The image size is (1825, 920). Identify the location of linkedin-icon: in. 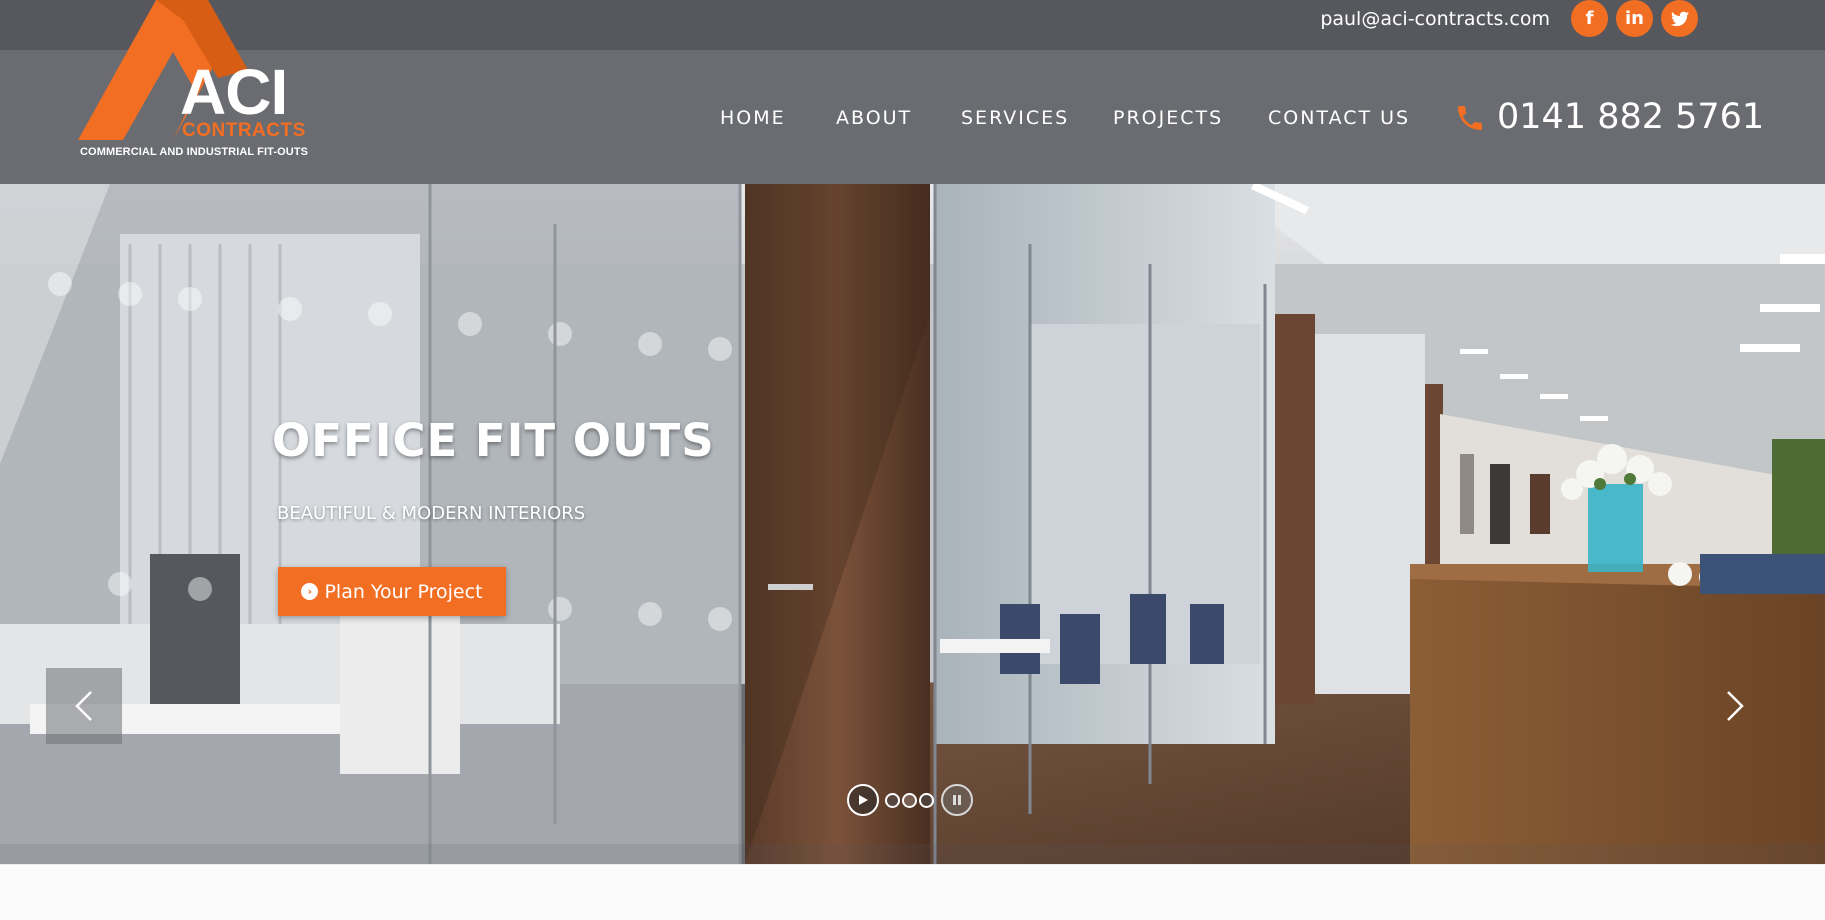
(1634, 18).